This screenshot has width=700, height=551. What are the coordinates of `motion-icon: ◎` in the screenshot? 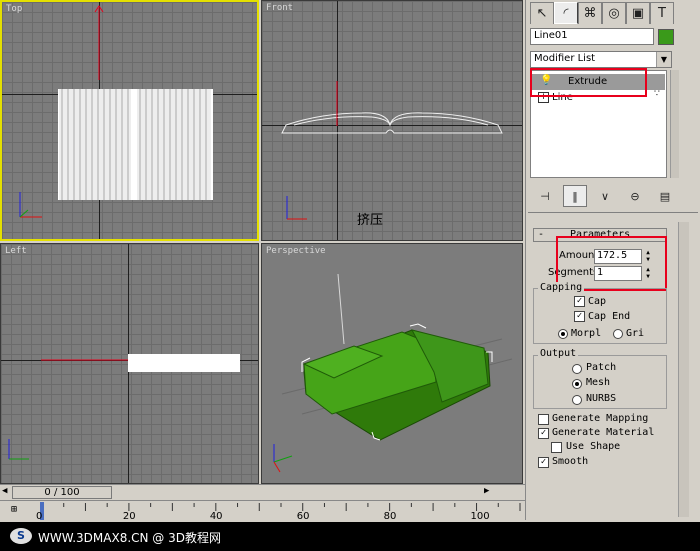 It's located at (614, 13).